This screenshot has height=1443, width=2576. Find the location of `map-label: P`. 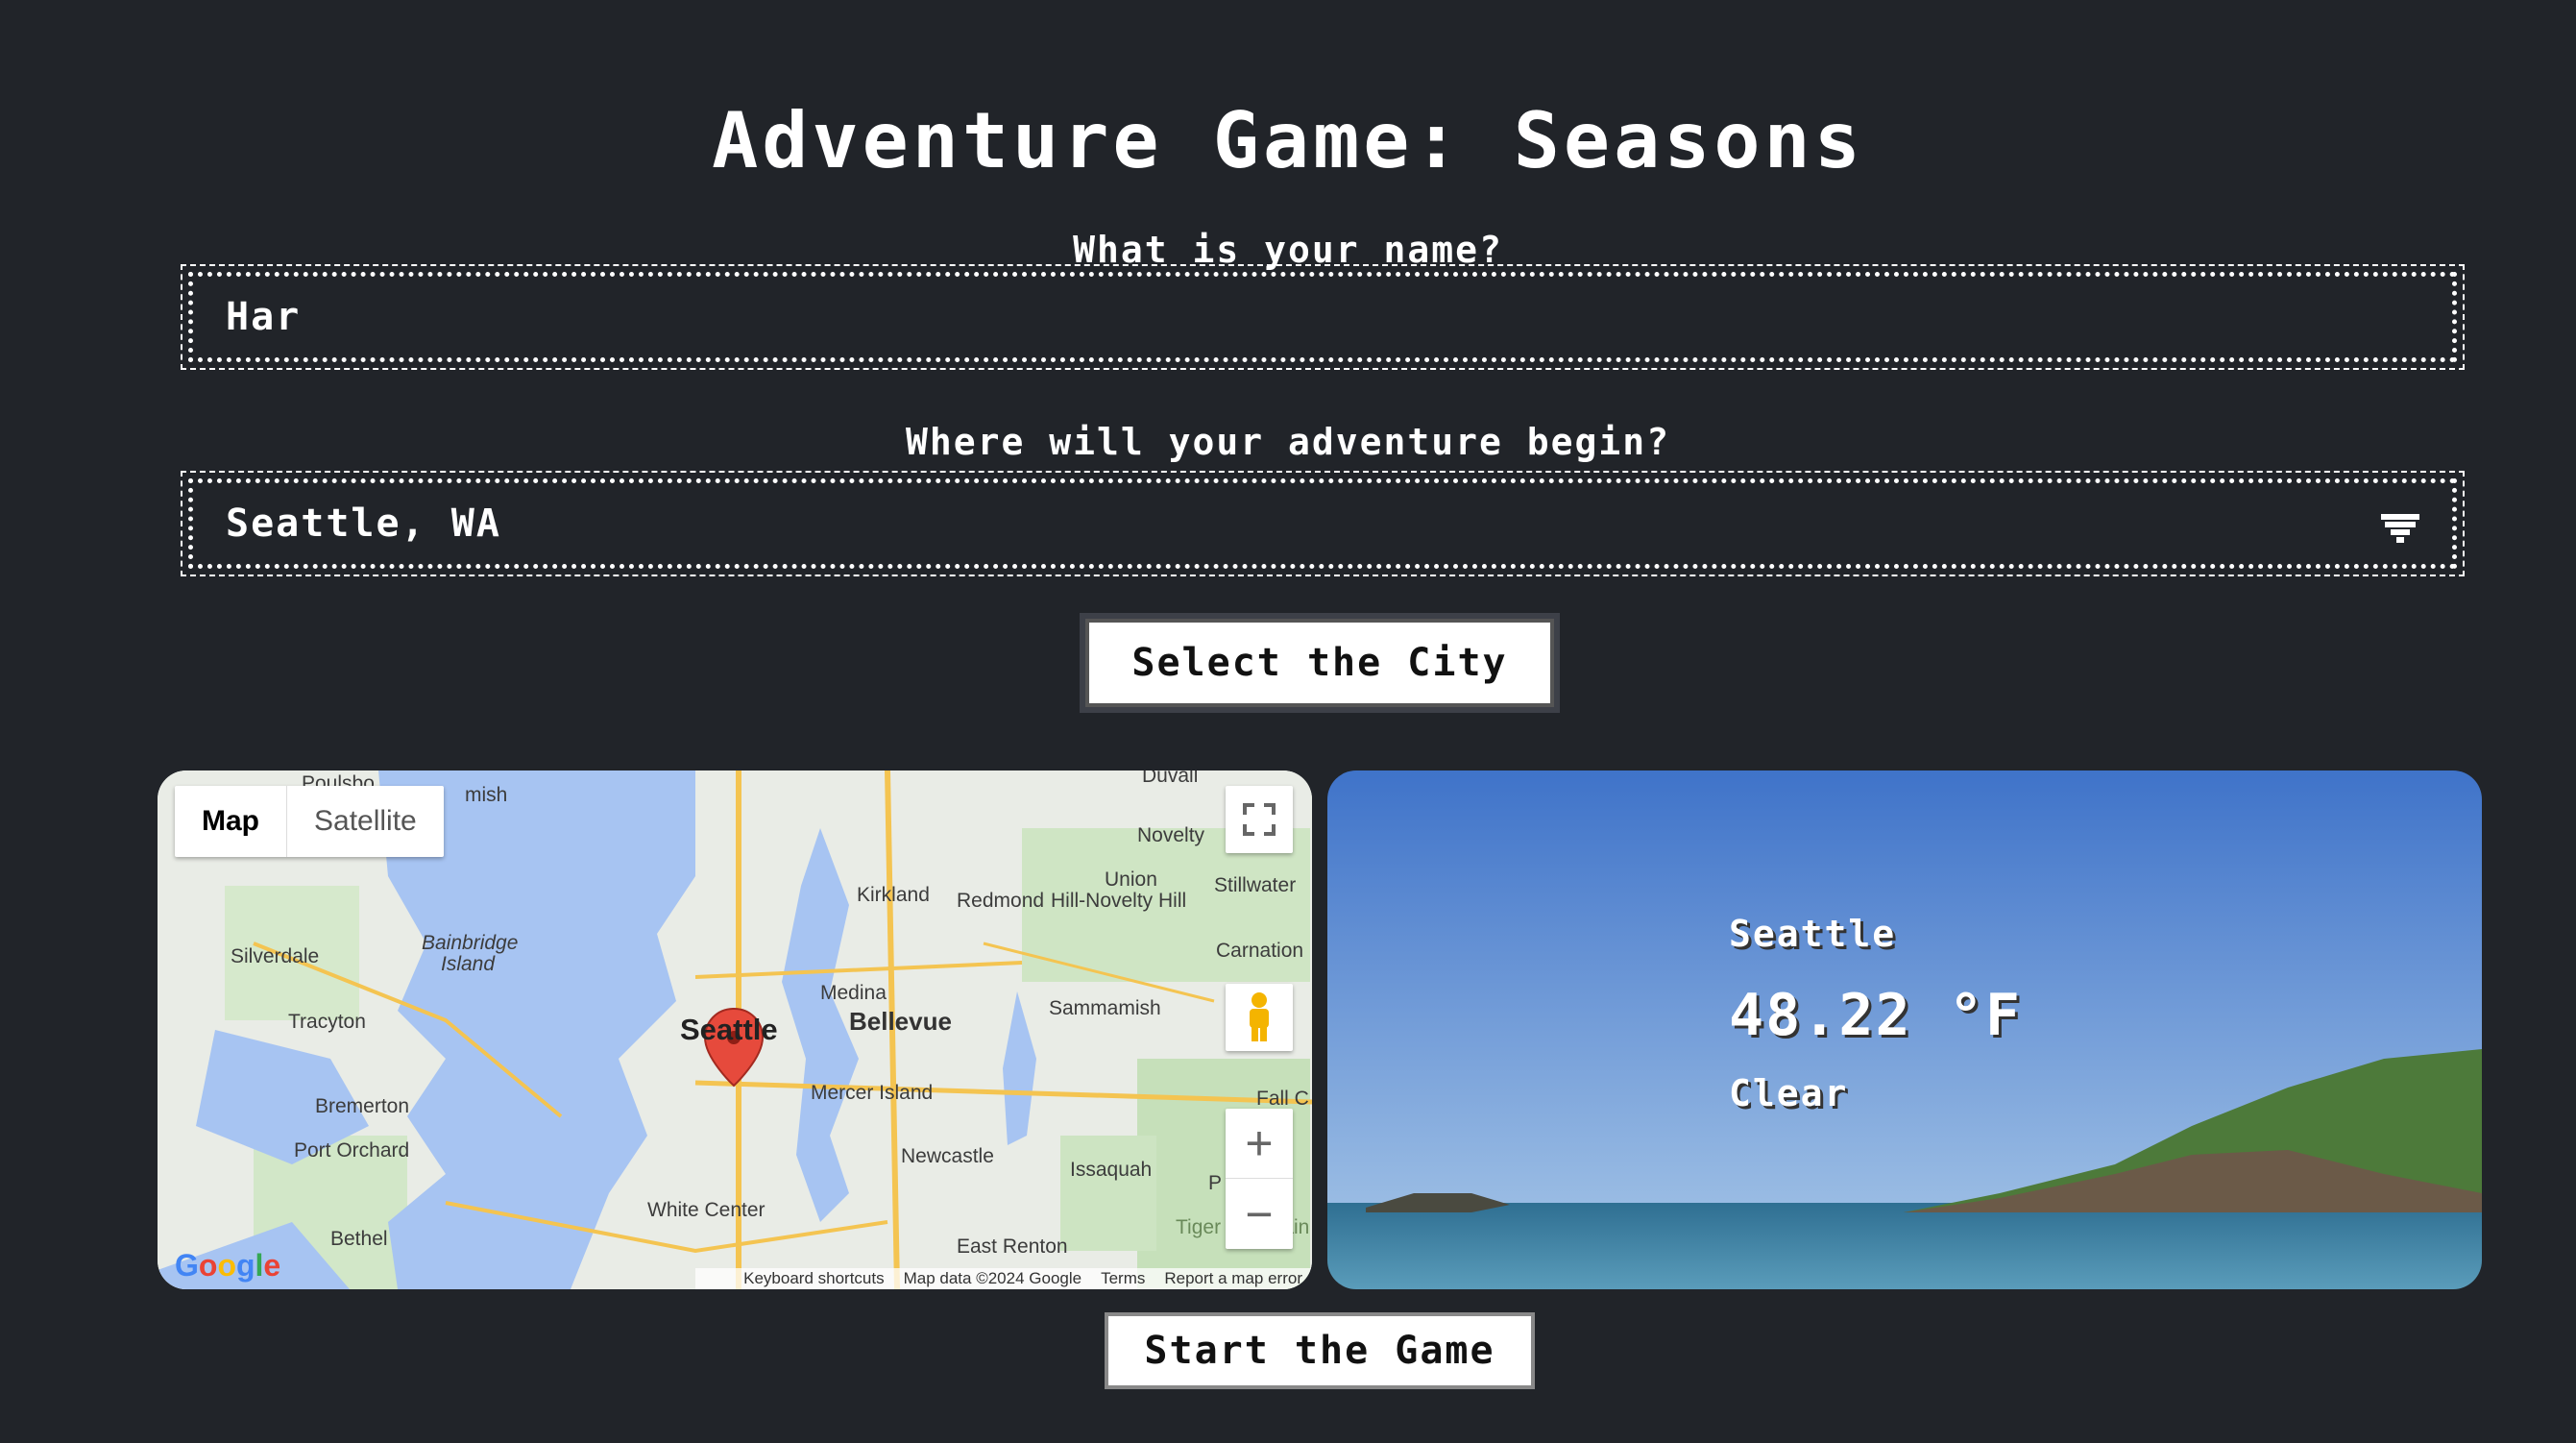

map-label: P is located at coordinates (1216, 1183).